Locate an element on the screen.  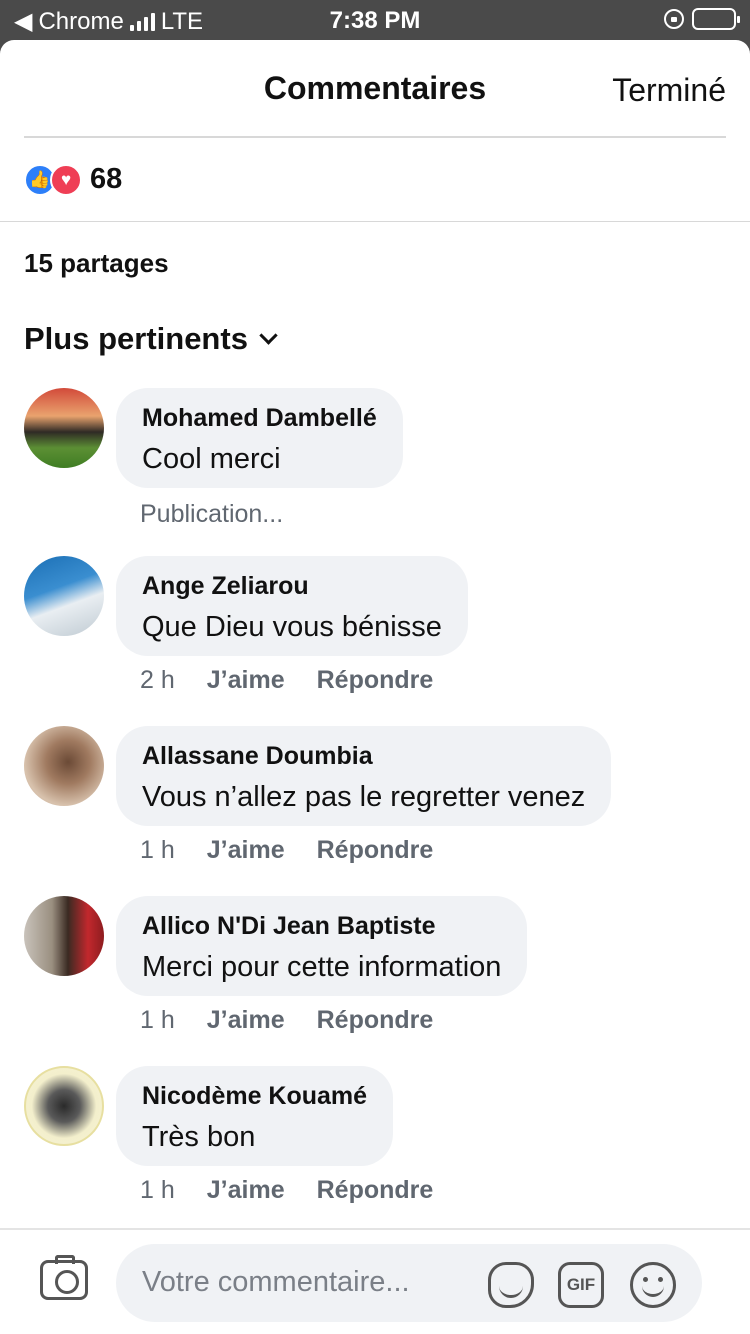
reaction-count: 68 is located at coordinates (106, 179).